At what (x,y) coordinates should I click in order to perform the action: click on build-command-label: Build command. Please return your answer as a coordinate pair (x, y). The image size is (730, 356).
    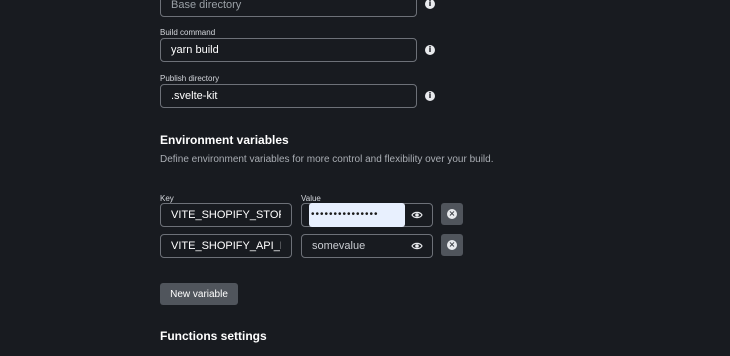
    Looking at the image, I should click on (188, 32).